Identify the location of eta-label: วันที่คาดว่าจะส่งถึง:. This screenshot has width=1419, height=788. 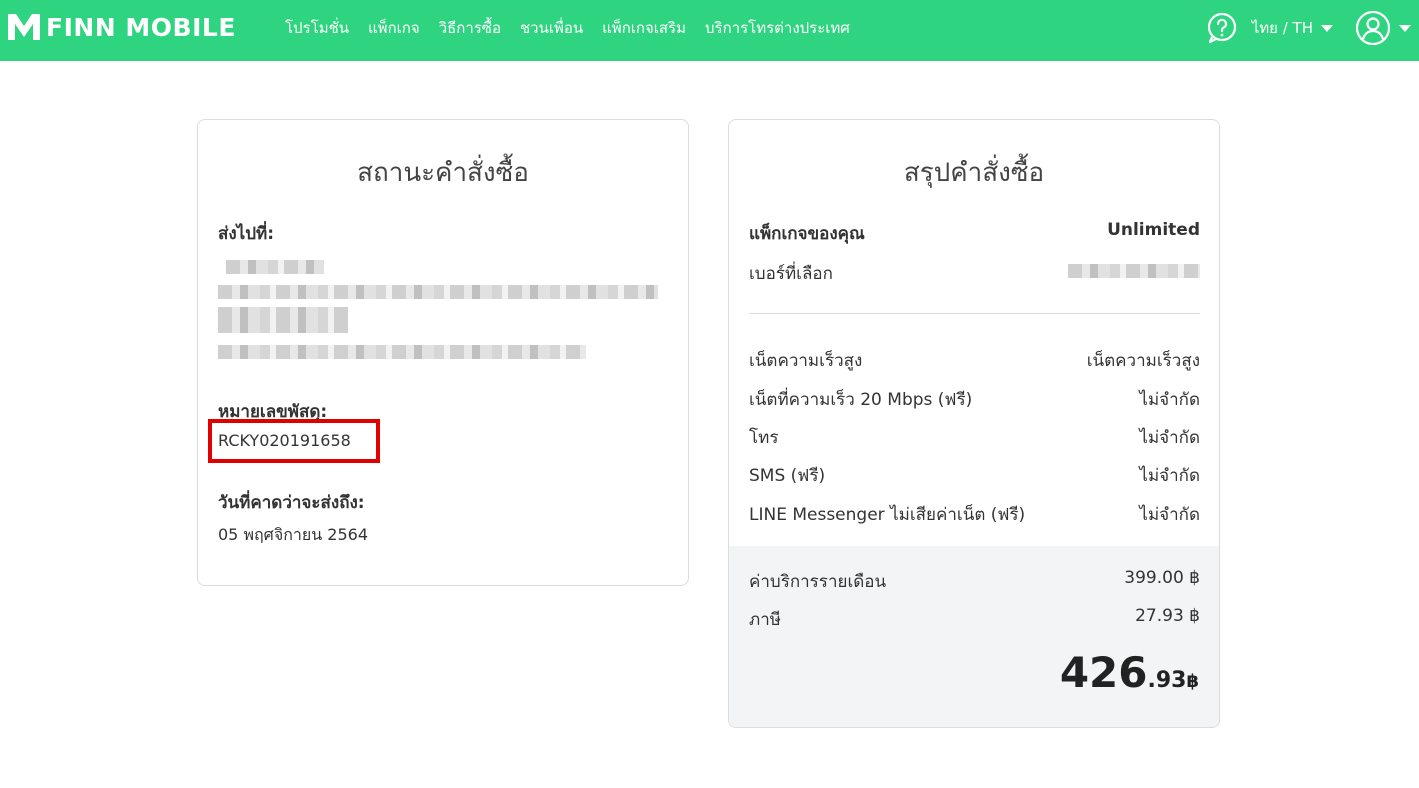
(291, 503).